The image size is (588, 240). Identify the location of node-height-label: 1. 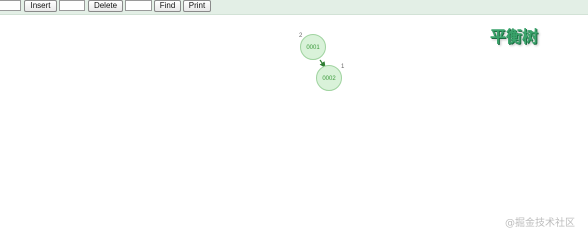
(343, 67).